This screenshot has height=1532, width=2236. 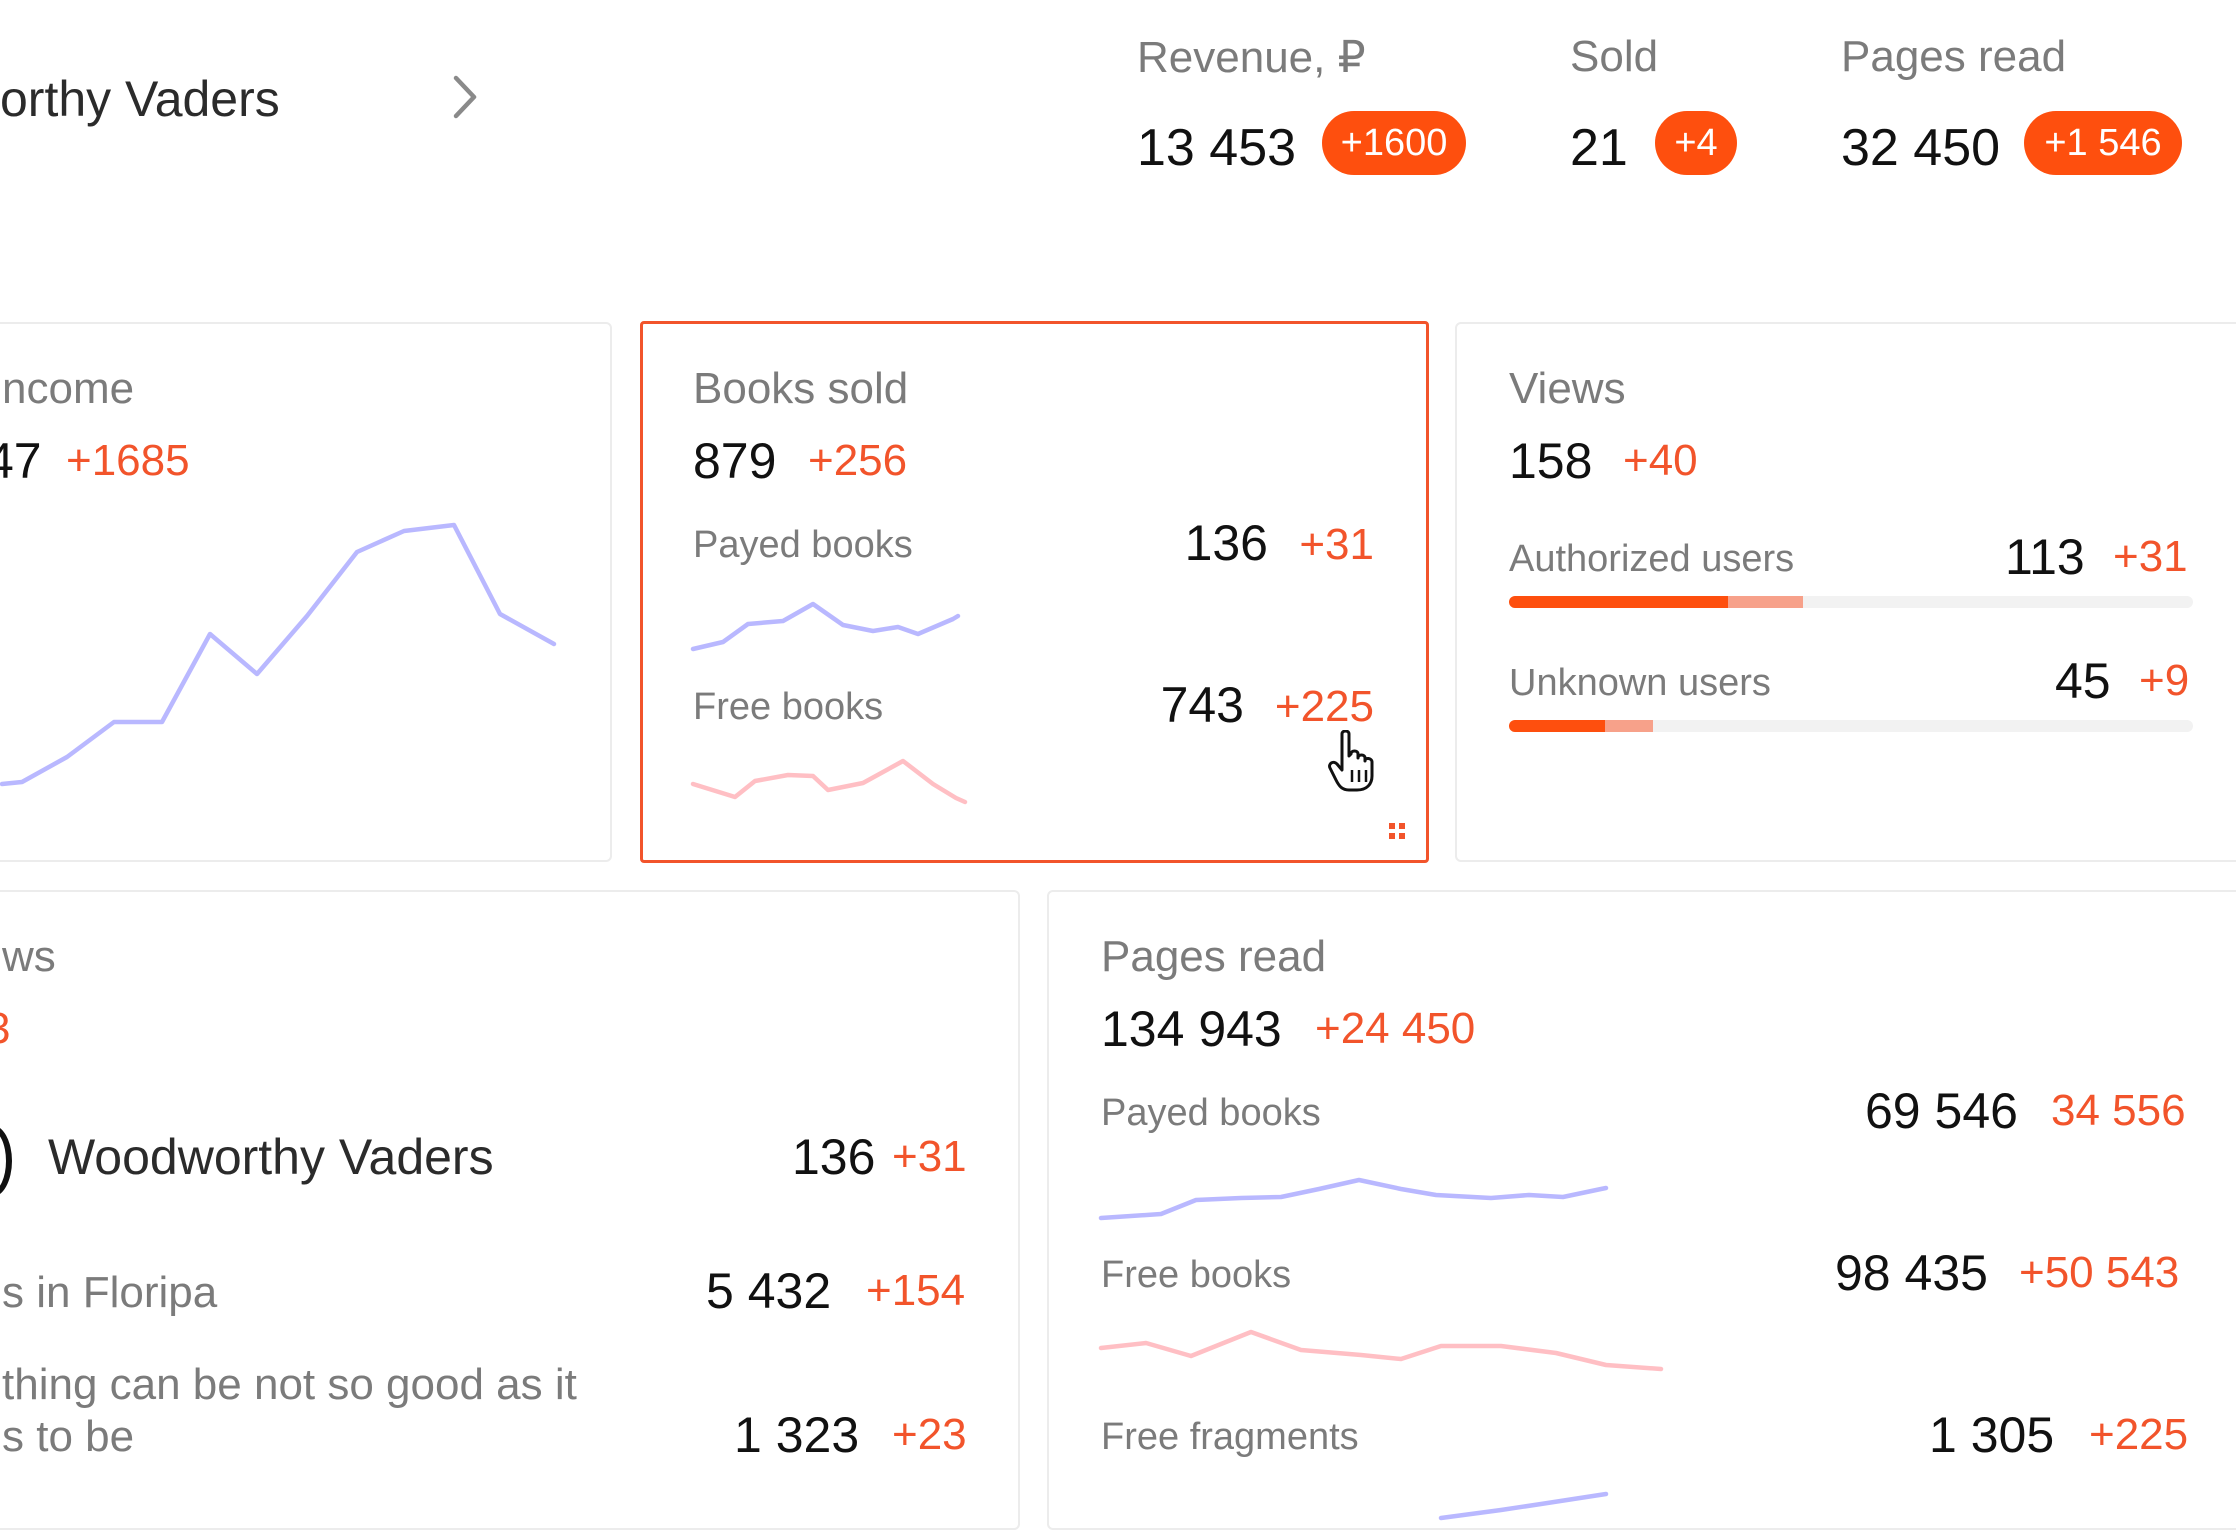 What do you see at coordinates (735, 461) in the screenshot?
I see `card-value: 879` at bounding box center [735, 461].